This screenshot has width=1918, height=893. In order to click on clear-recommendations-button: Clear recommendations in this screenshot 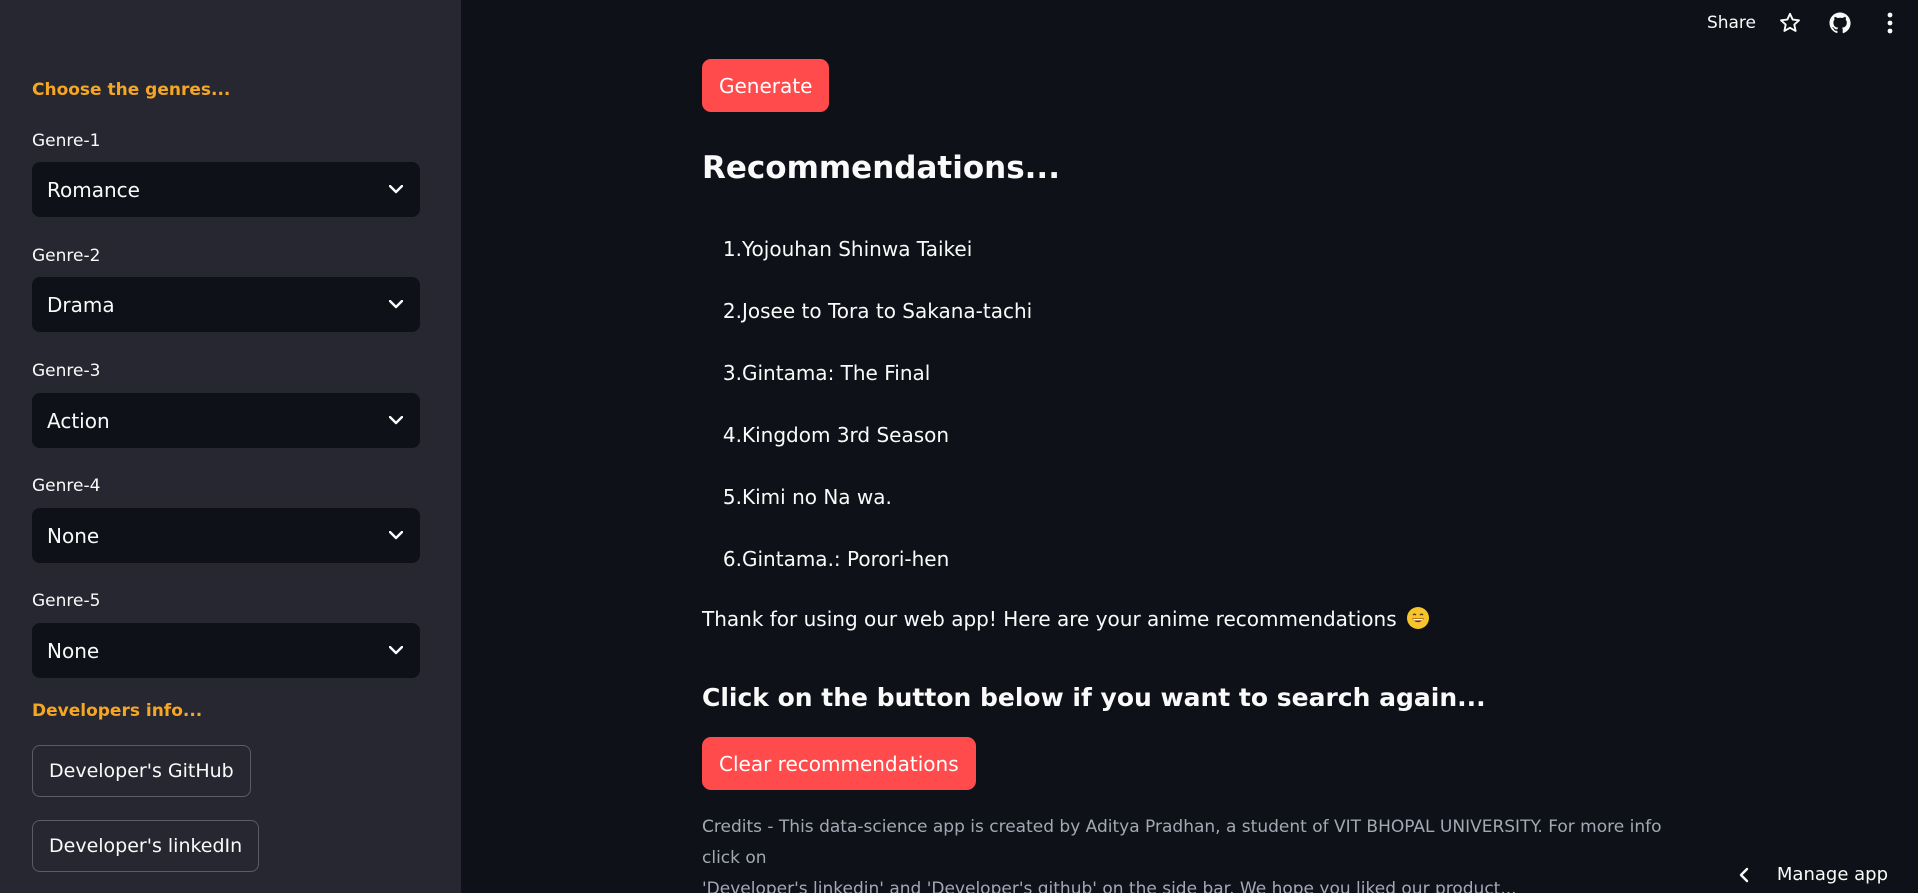, I will do `click(839, 763)`.